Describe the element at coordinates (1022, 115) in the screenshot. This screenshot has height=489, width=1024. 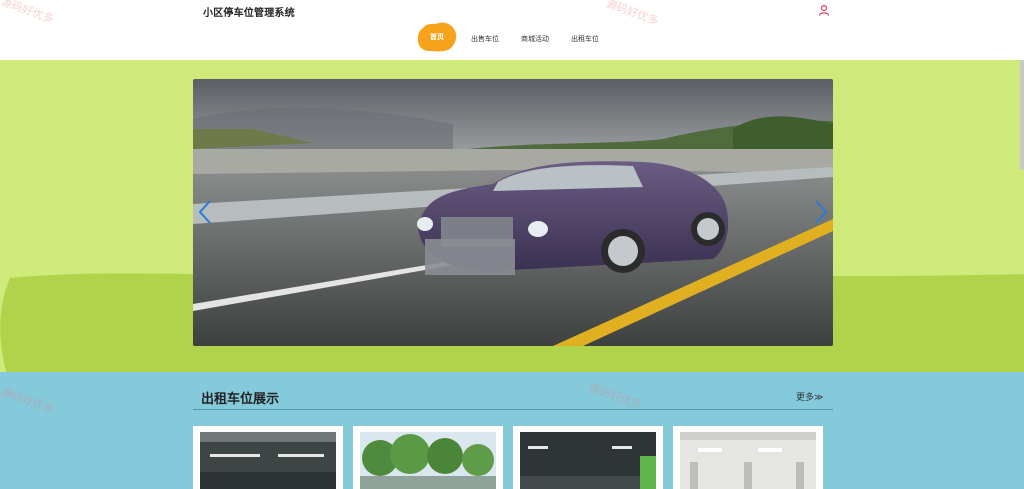
I see `page-scrollbar` at that location.